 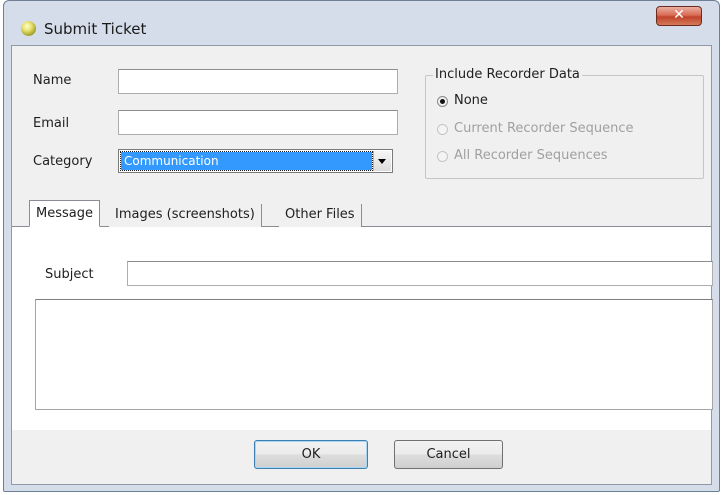 I want to click on subject-input, so click(x=420, y=273).